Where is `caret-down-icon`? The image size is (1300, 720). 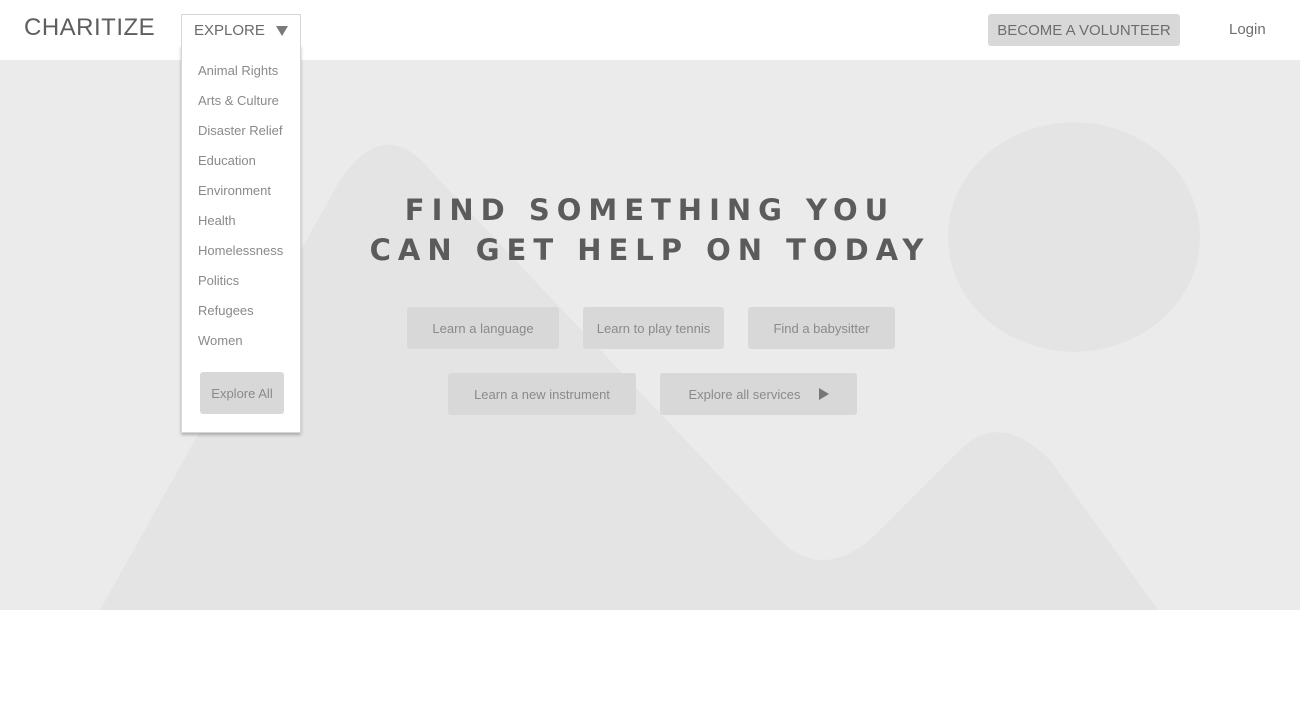
caret-down-icon is located at coordinates (282, 30).